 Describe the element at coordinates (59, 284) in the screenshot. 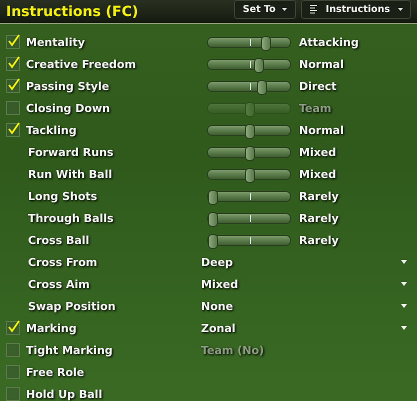

I see `instruction-label: Cross Aim` at that location.